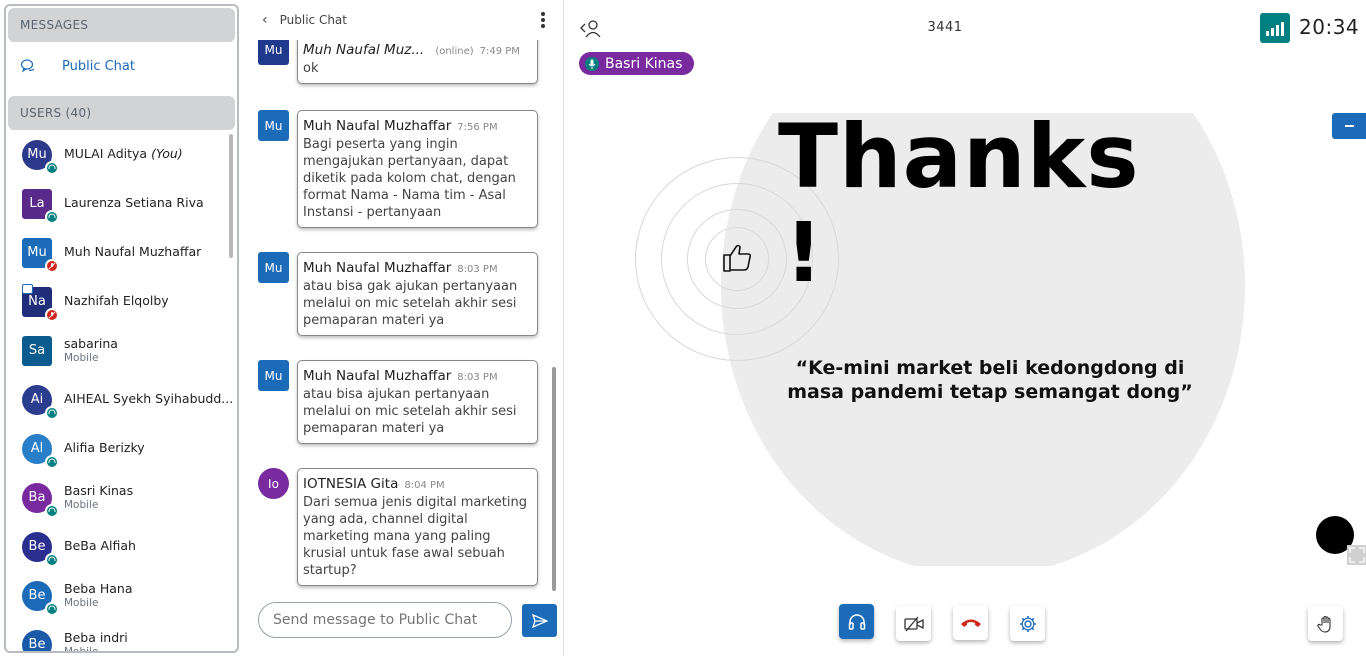  Describe the element at coordinates (1275, 28) in the screenshot. I see `connection-status-icon` at that location.